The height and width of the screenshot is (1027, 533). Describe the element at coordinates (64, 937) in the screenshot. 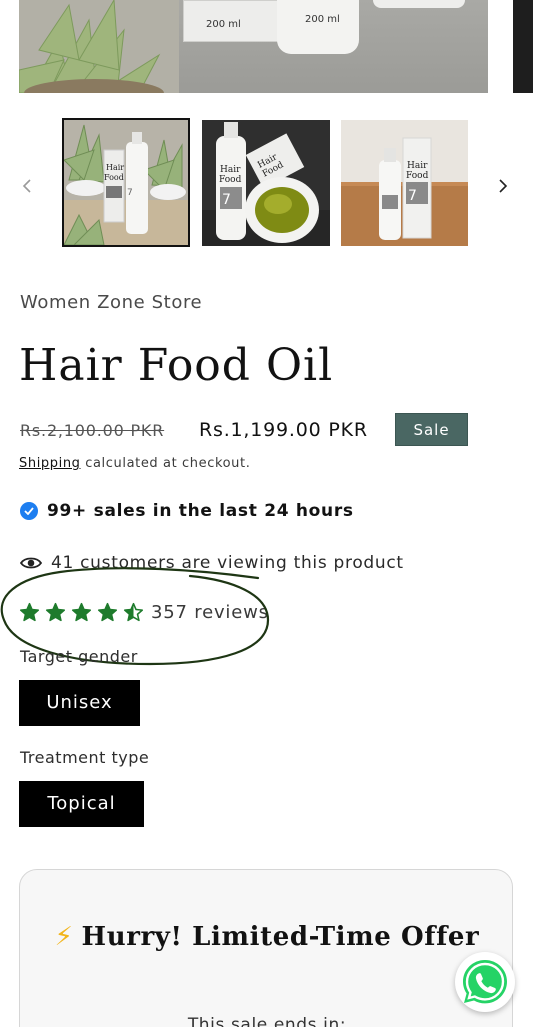

I see `lightning-bolt-icon: ⚡` at that location.